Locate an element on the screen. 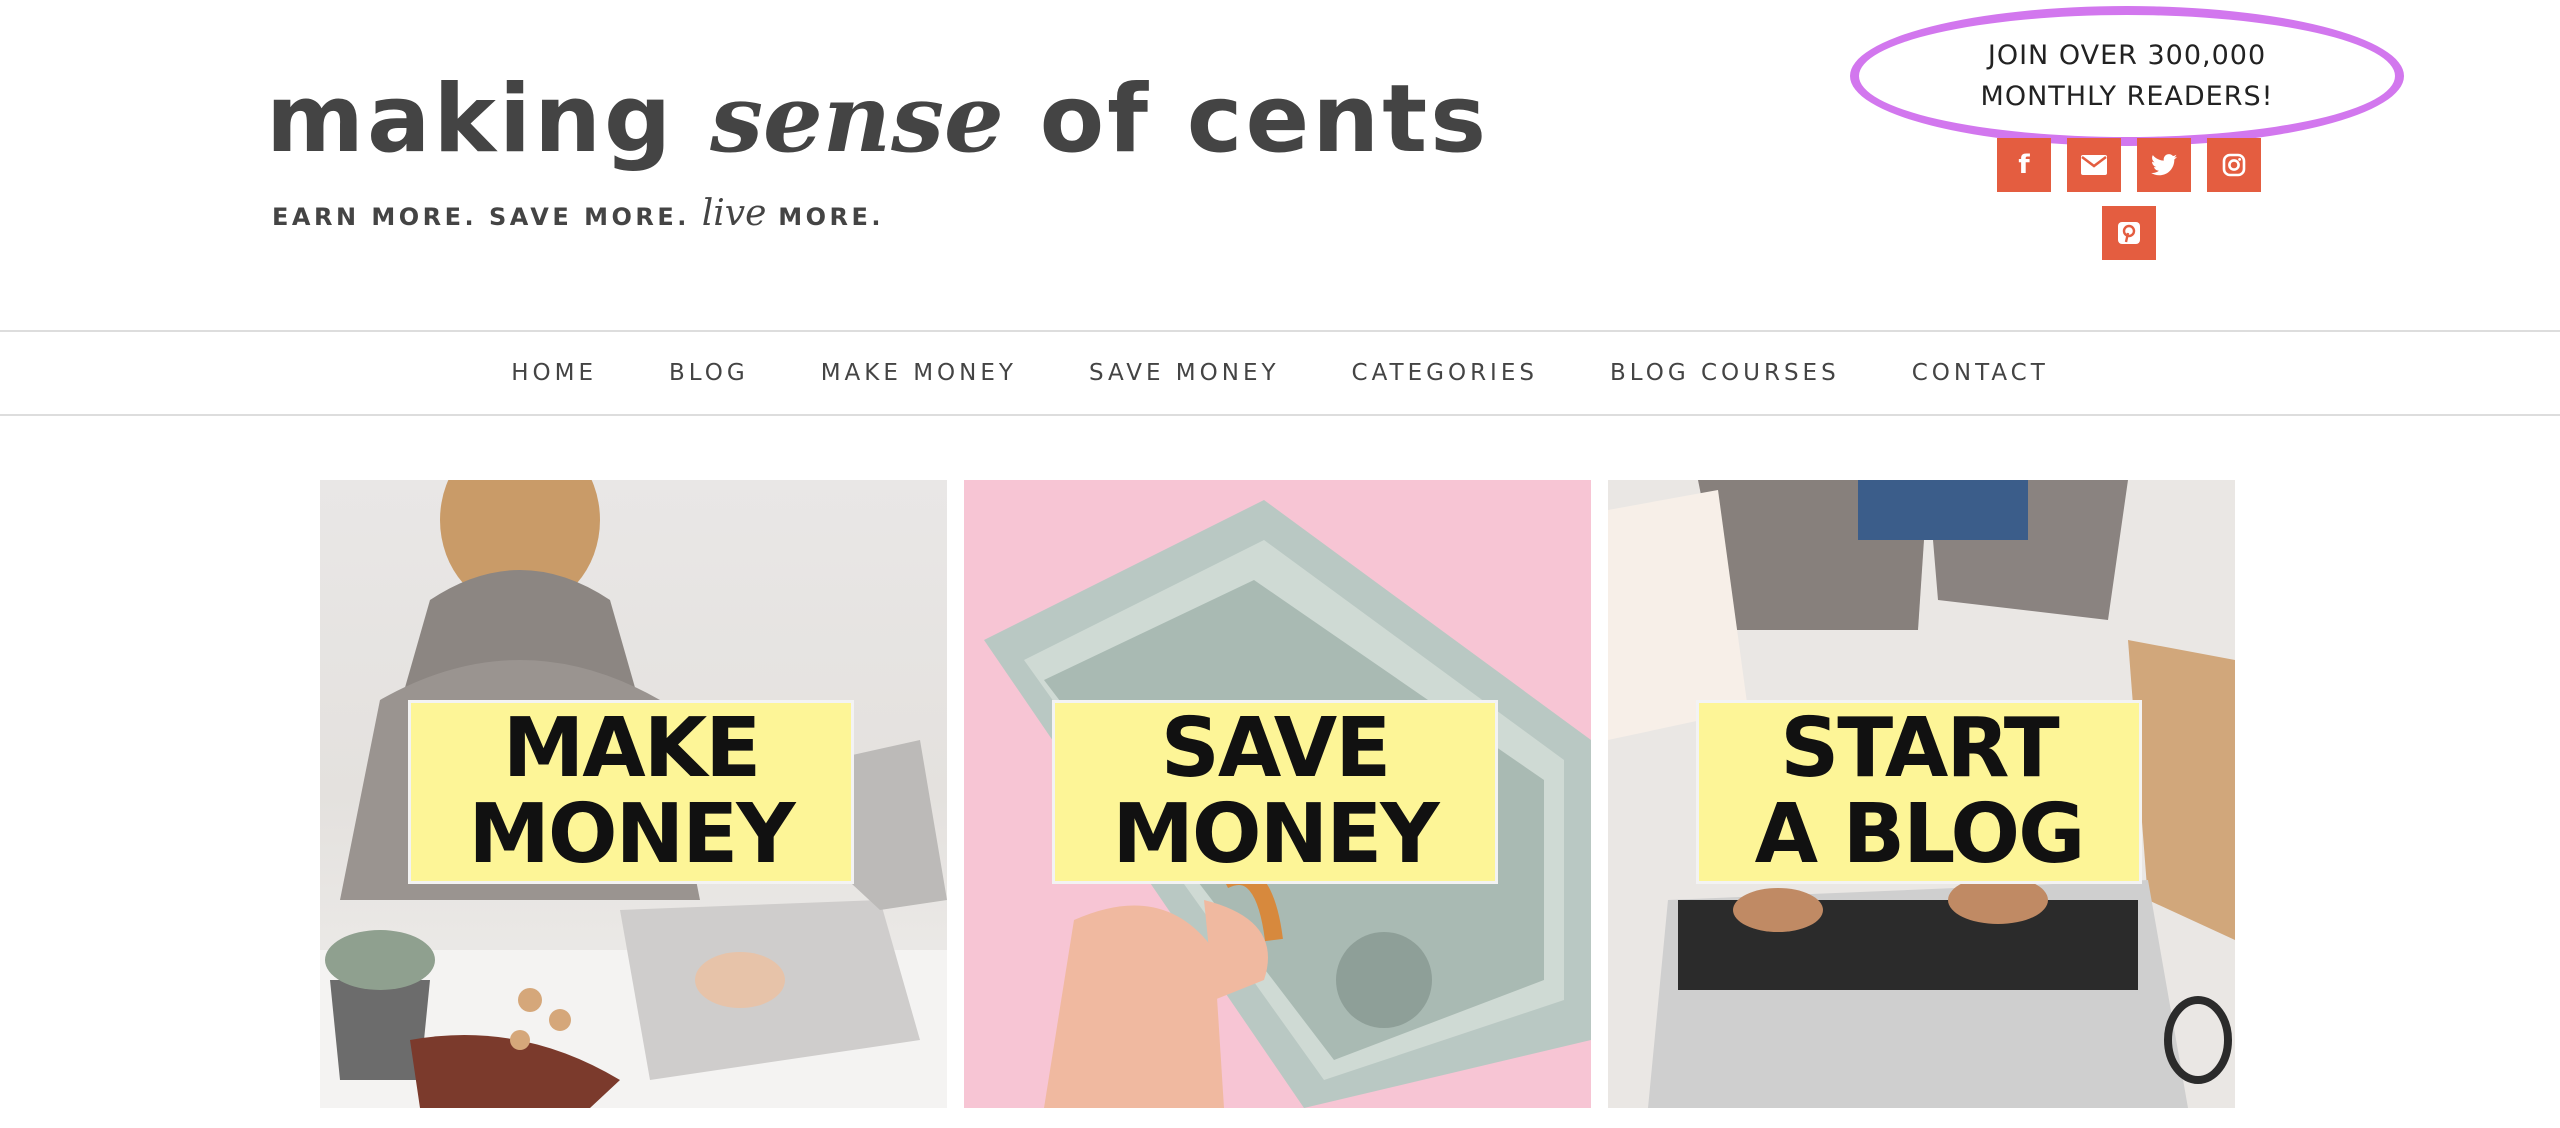 The height and width of the screenshot is (1128, 2560). twitter-icon is located at coordinates (2164, 165).